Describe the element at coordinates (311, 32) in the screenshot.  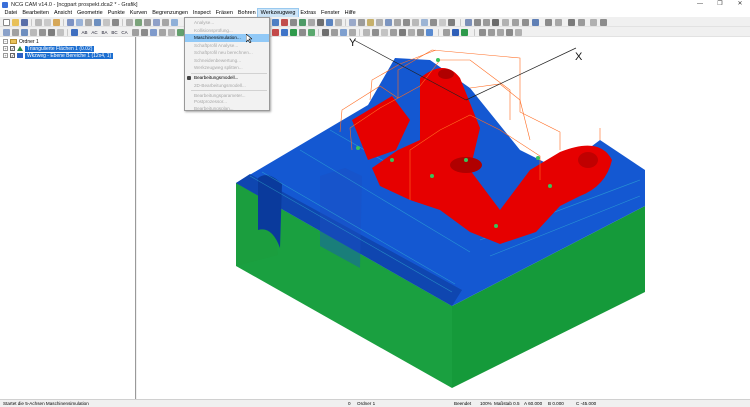
I see `sim-check-icon` at that location.